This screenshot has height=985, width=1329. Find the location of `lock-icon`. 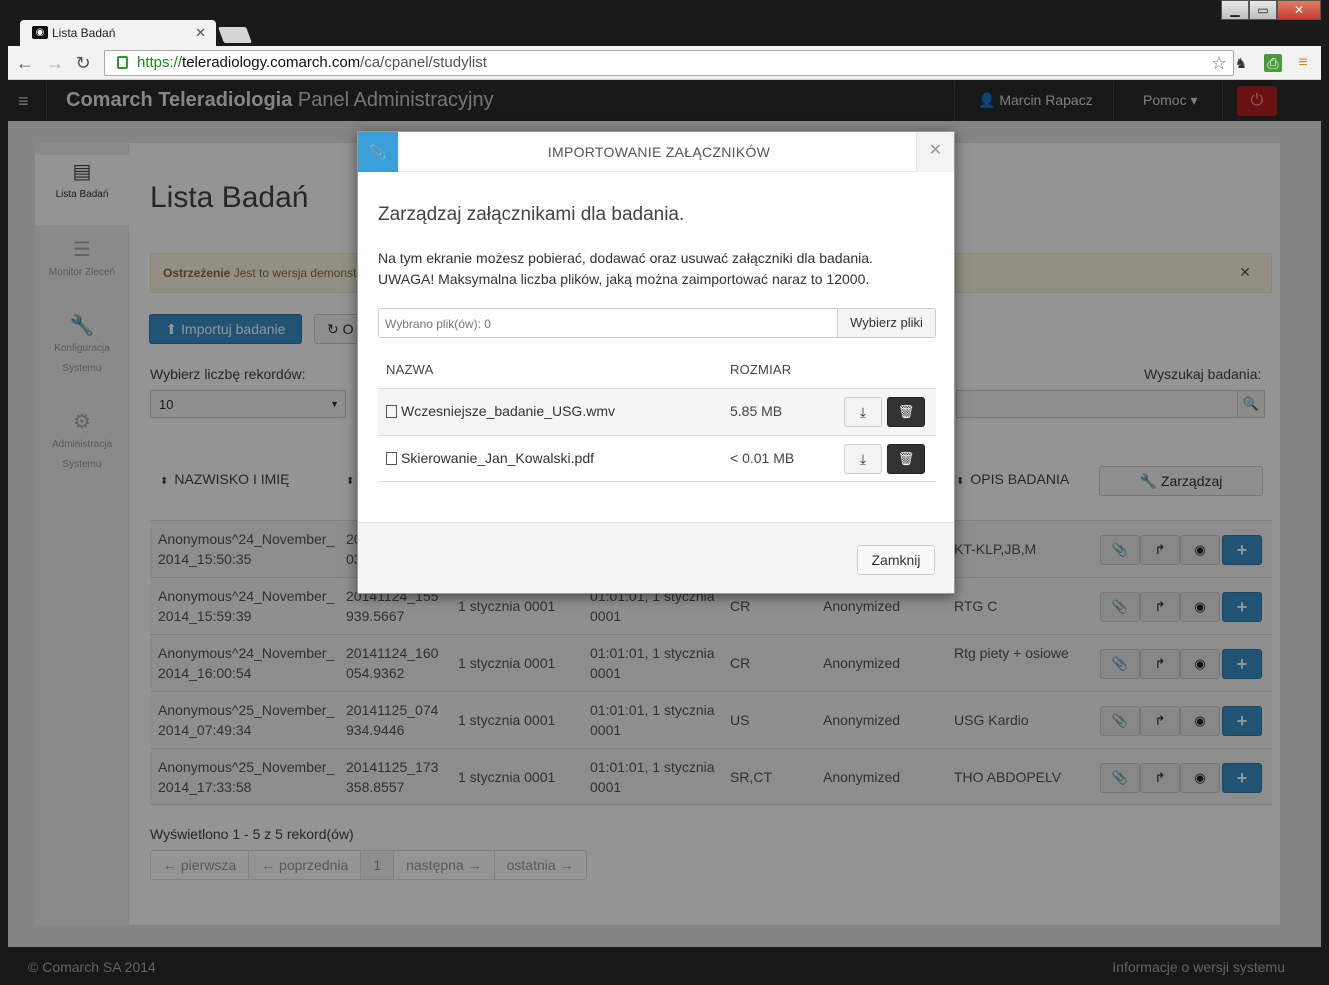

lock-icon is located at coordinates (122, 62).